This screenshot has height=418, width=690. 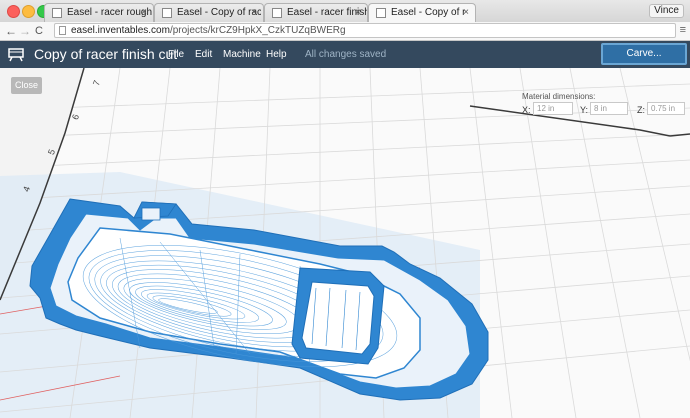 What do you see at coordinates (11, 31) in the screenshot?
I see `back-arrow-icon: ←` at bounding box center [11, 31].